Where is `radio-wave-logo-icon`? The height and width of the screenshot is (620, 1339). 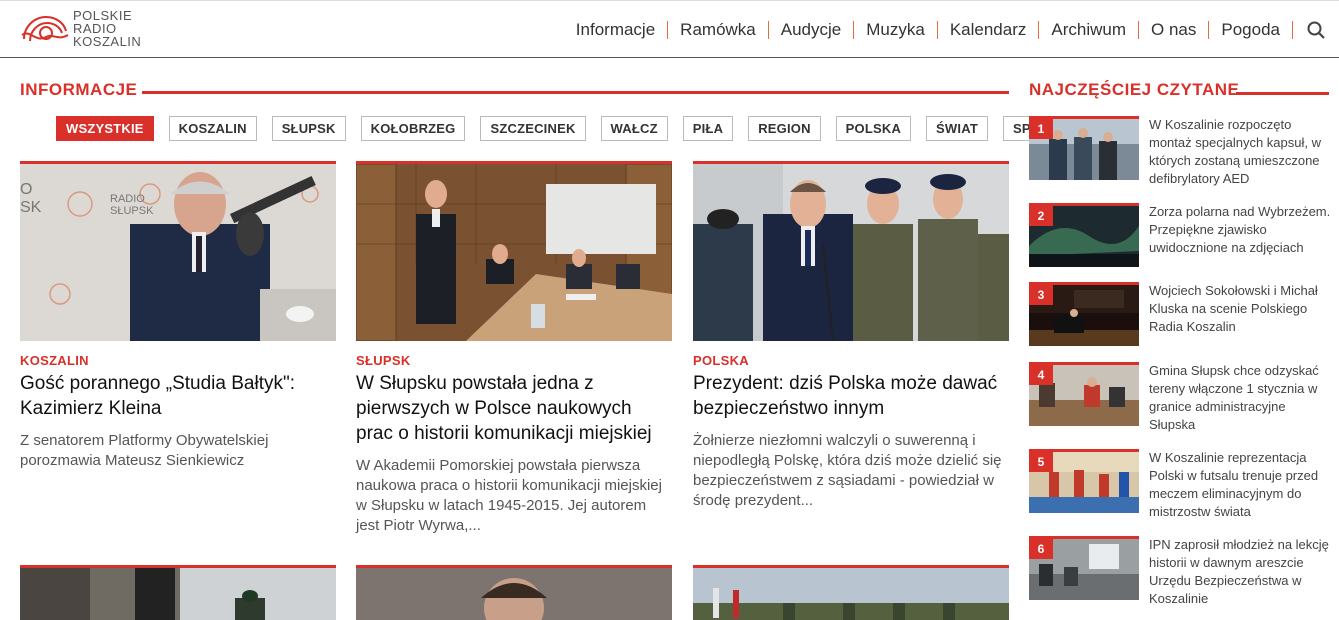
radio-wave-logo-icon is located at coordinates (45, 28).